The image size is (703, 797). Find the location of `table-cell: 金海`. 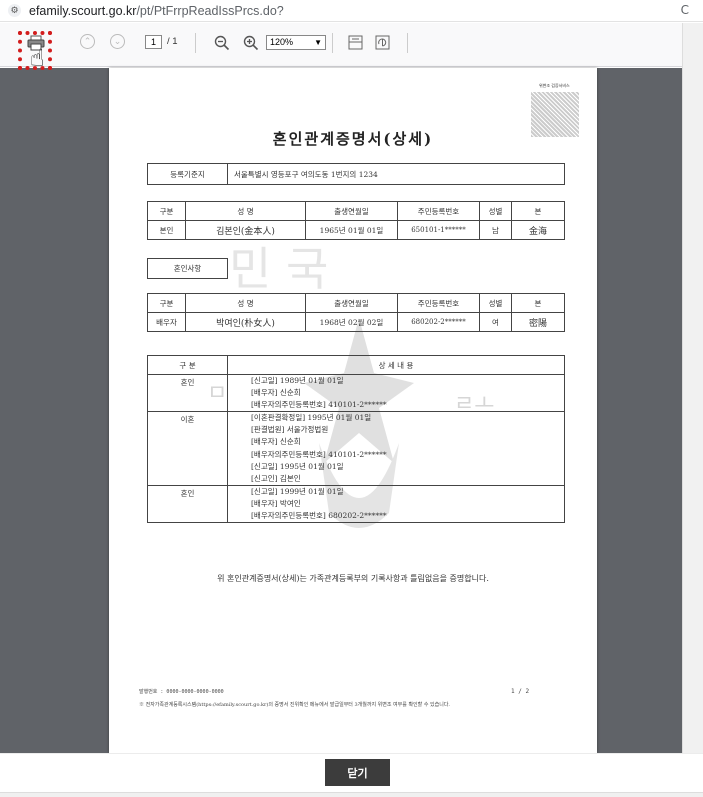

table-cell: 金海 is located at coordinates (538, 230).